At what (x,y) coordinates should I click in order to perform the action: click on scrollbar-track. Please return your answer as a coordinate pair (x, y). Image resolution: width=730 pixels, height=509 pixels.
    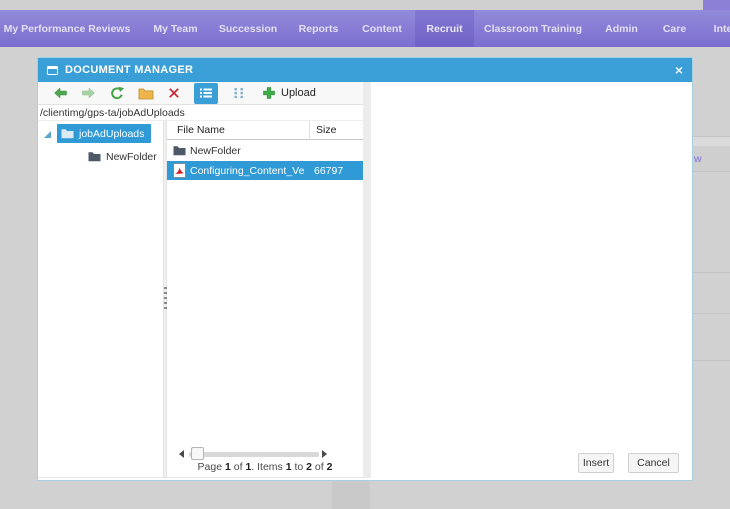
    Looking at the image, I should click on (254, 454).